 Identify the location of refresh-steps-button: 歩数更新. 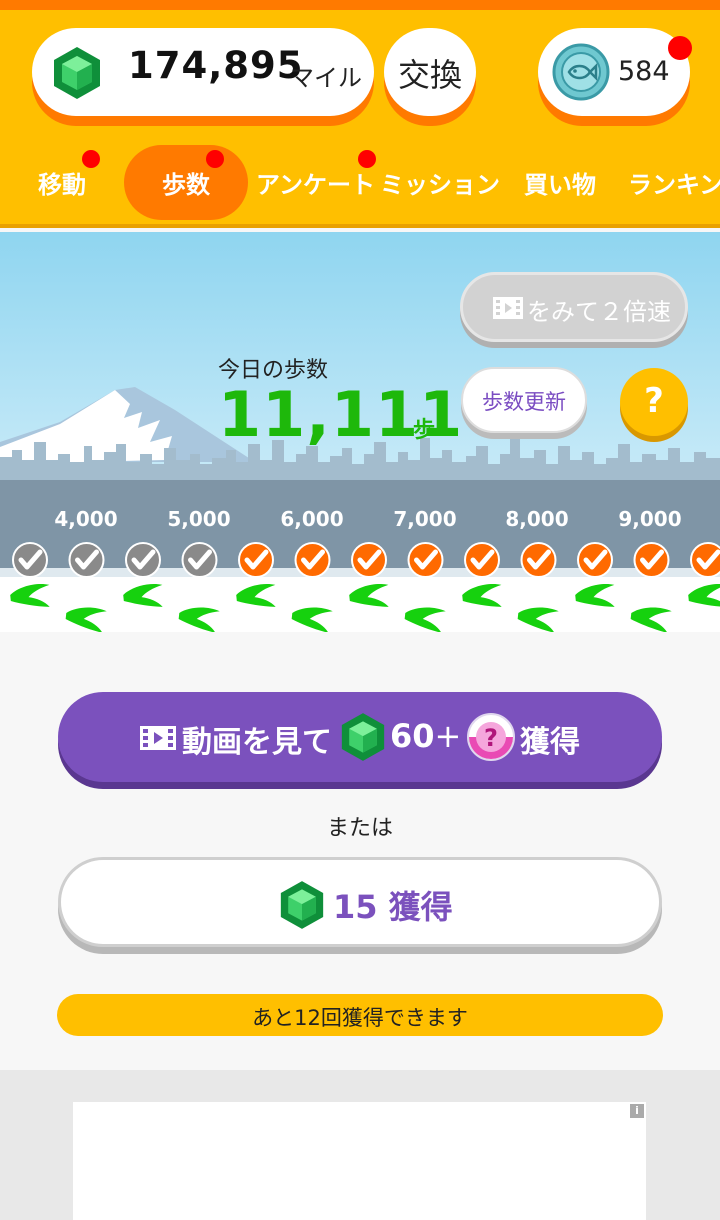
(524, 400).